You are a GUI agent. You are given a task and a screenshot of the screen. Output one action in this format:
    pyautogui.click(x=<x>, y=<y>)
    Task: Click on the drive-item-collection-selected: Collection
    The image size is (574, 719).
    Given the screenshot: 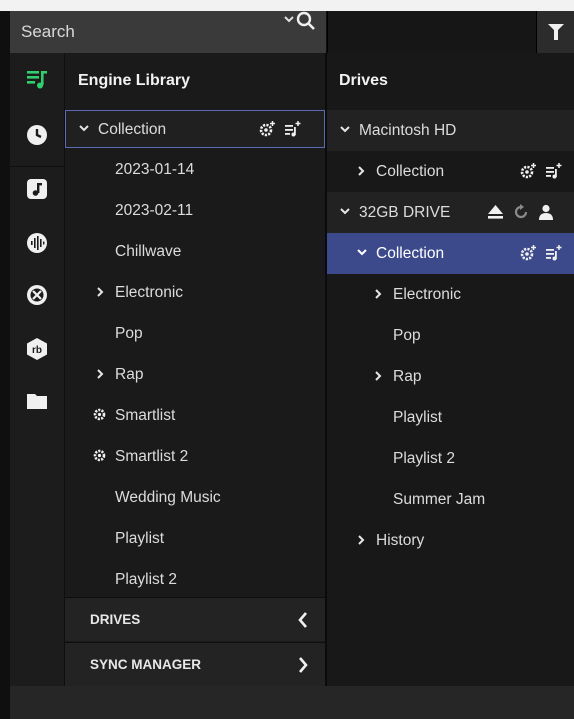 What is the action you would take?
    pyautogui.click(x=450, y=253)
    